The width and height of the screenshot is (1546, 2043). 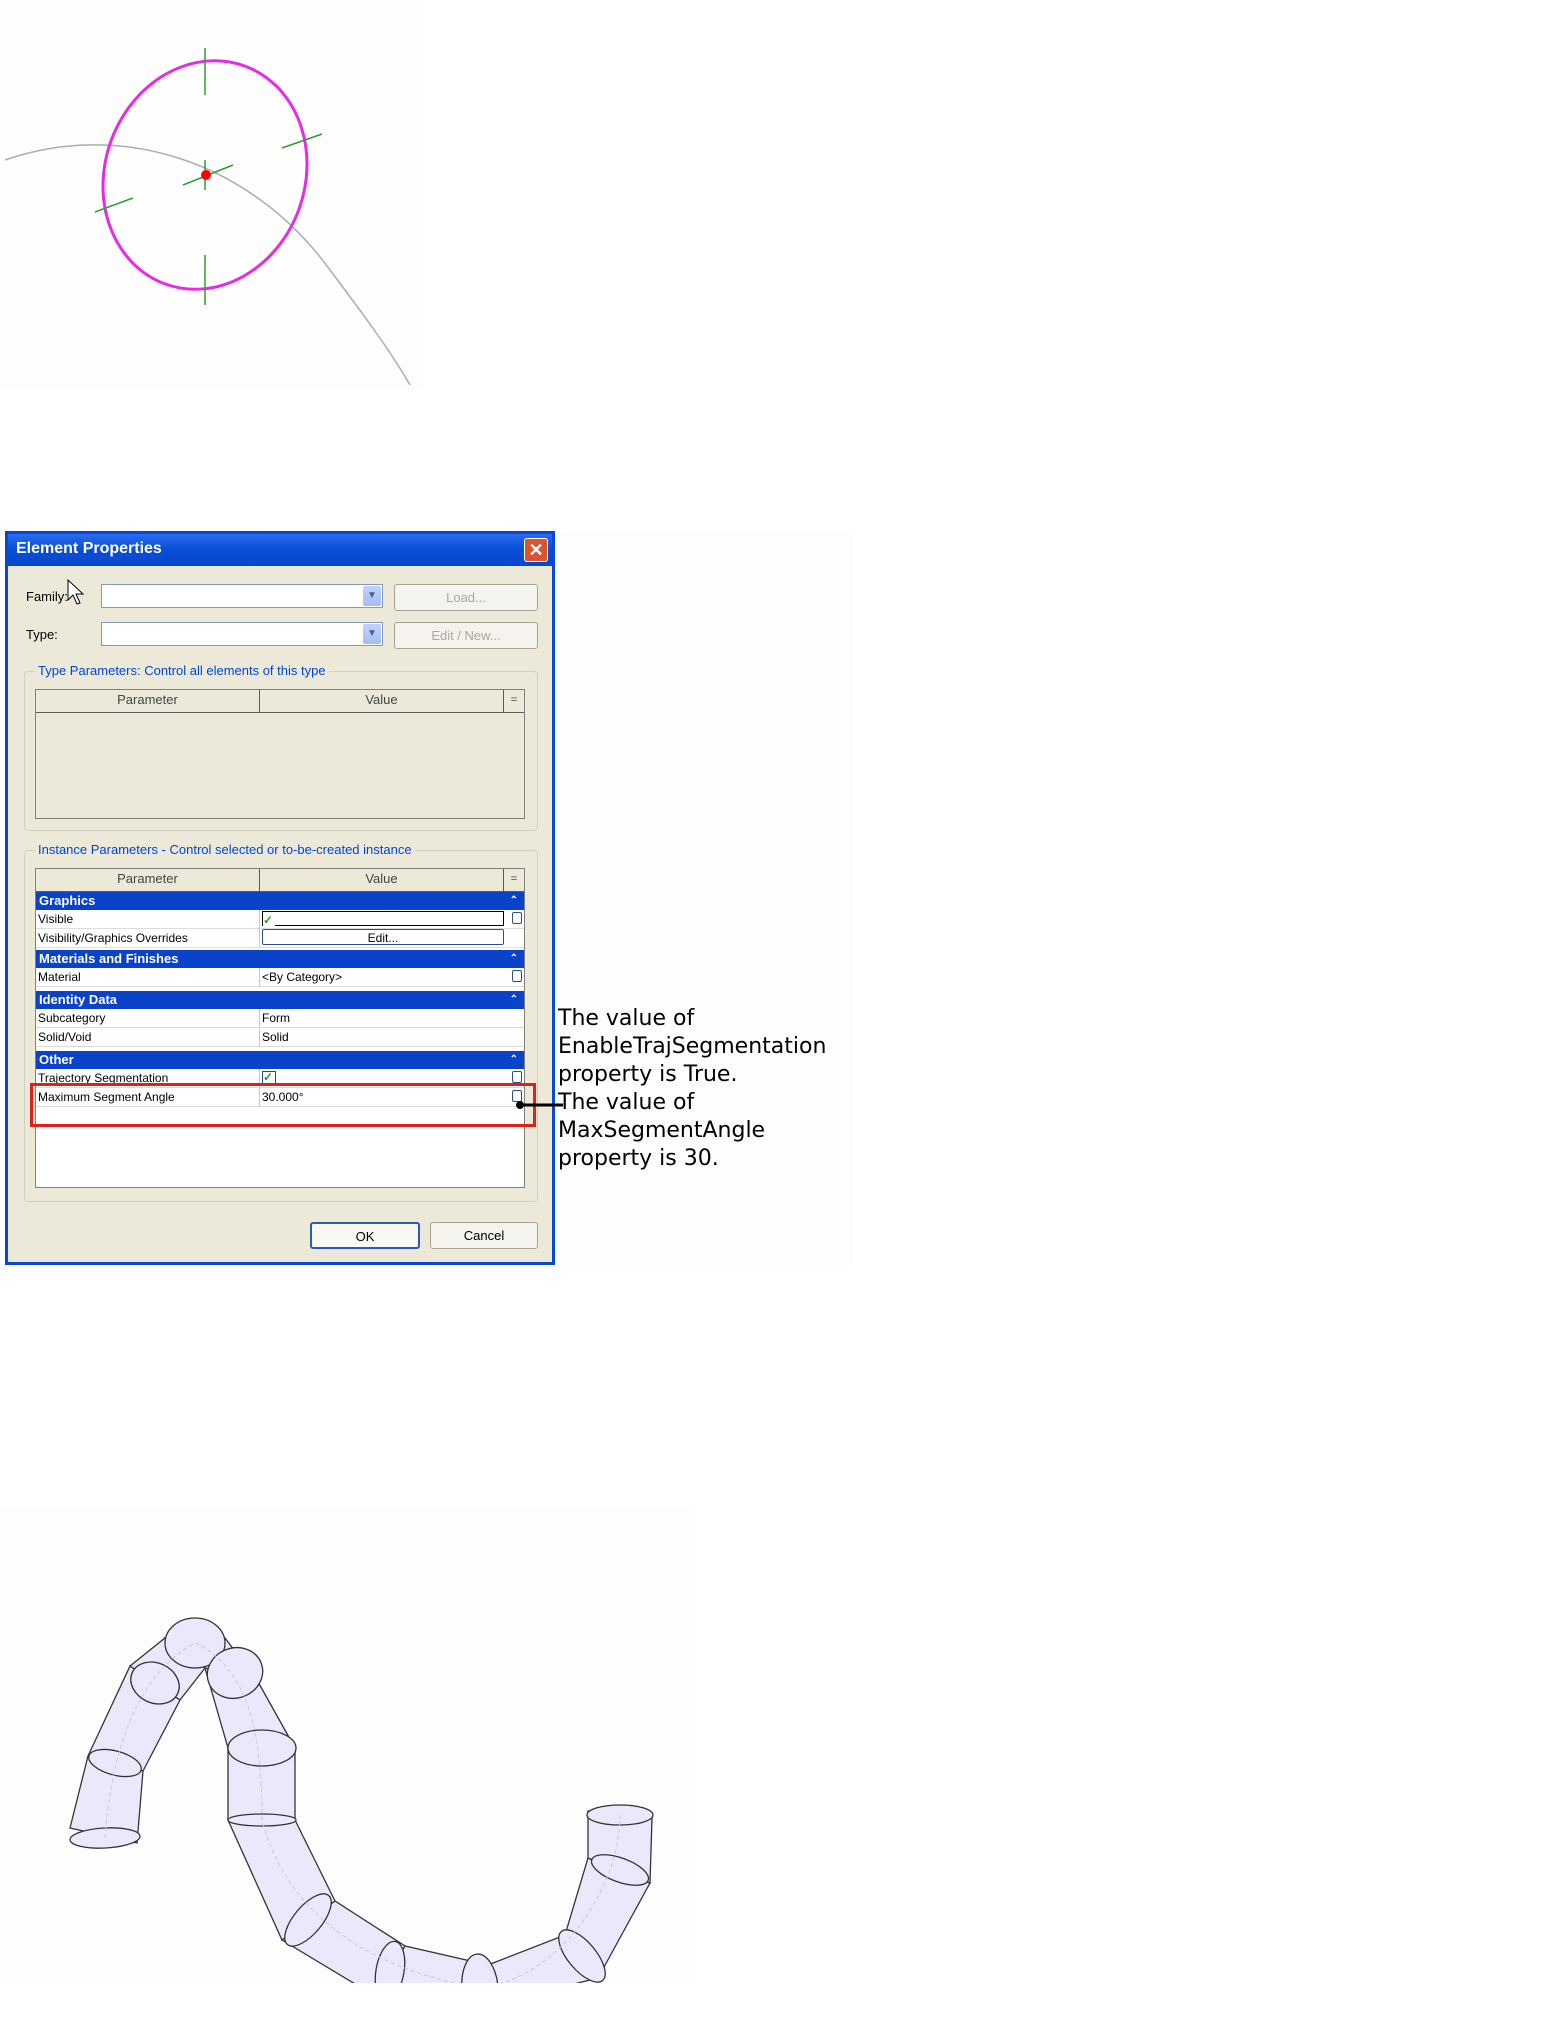 I want to click on highlight-box, so click(x=283, y=1105).